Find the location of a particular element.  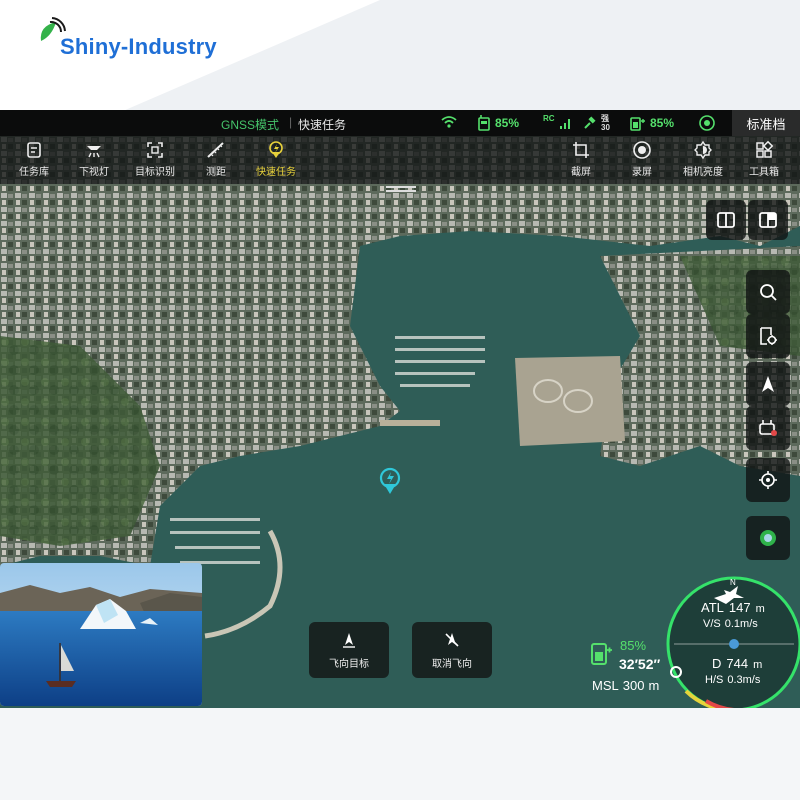

remote-location-button is located at coordinates (768, 428).